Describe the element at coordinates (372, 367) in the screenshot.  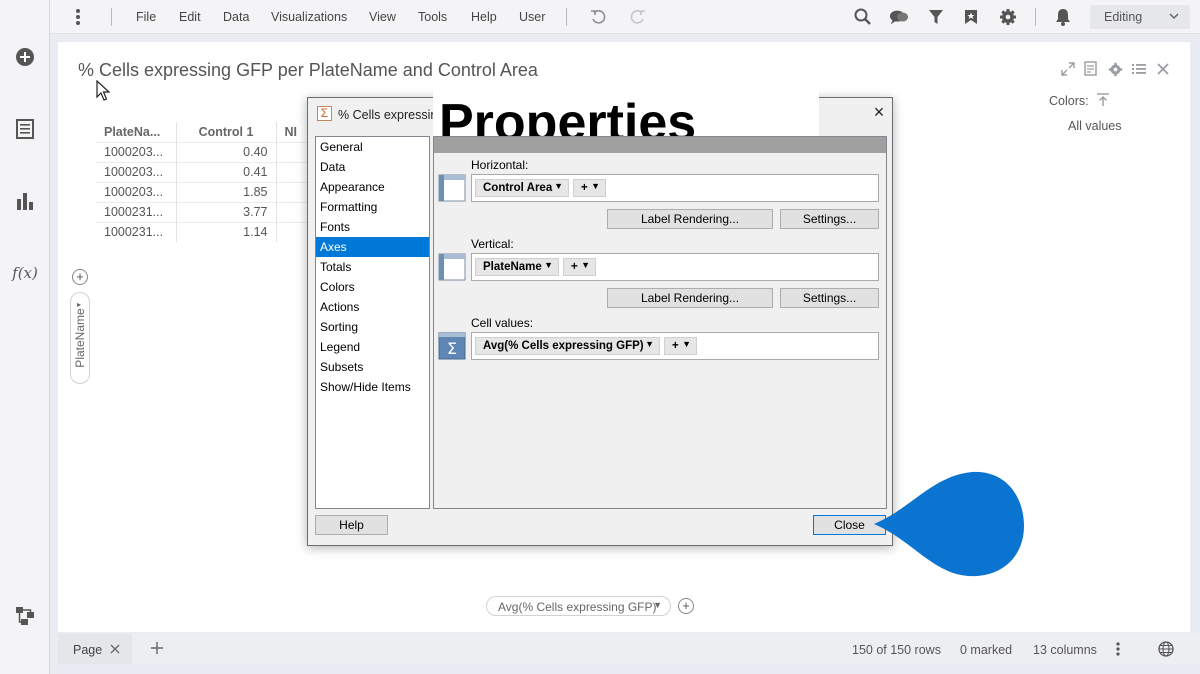
I see `category-subsets: Subsets` at that location.